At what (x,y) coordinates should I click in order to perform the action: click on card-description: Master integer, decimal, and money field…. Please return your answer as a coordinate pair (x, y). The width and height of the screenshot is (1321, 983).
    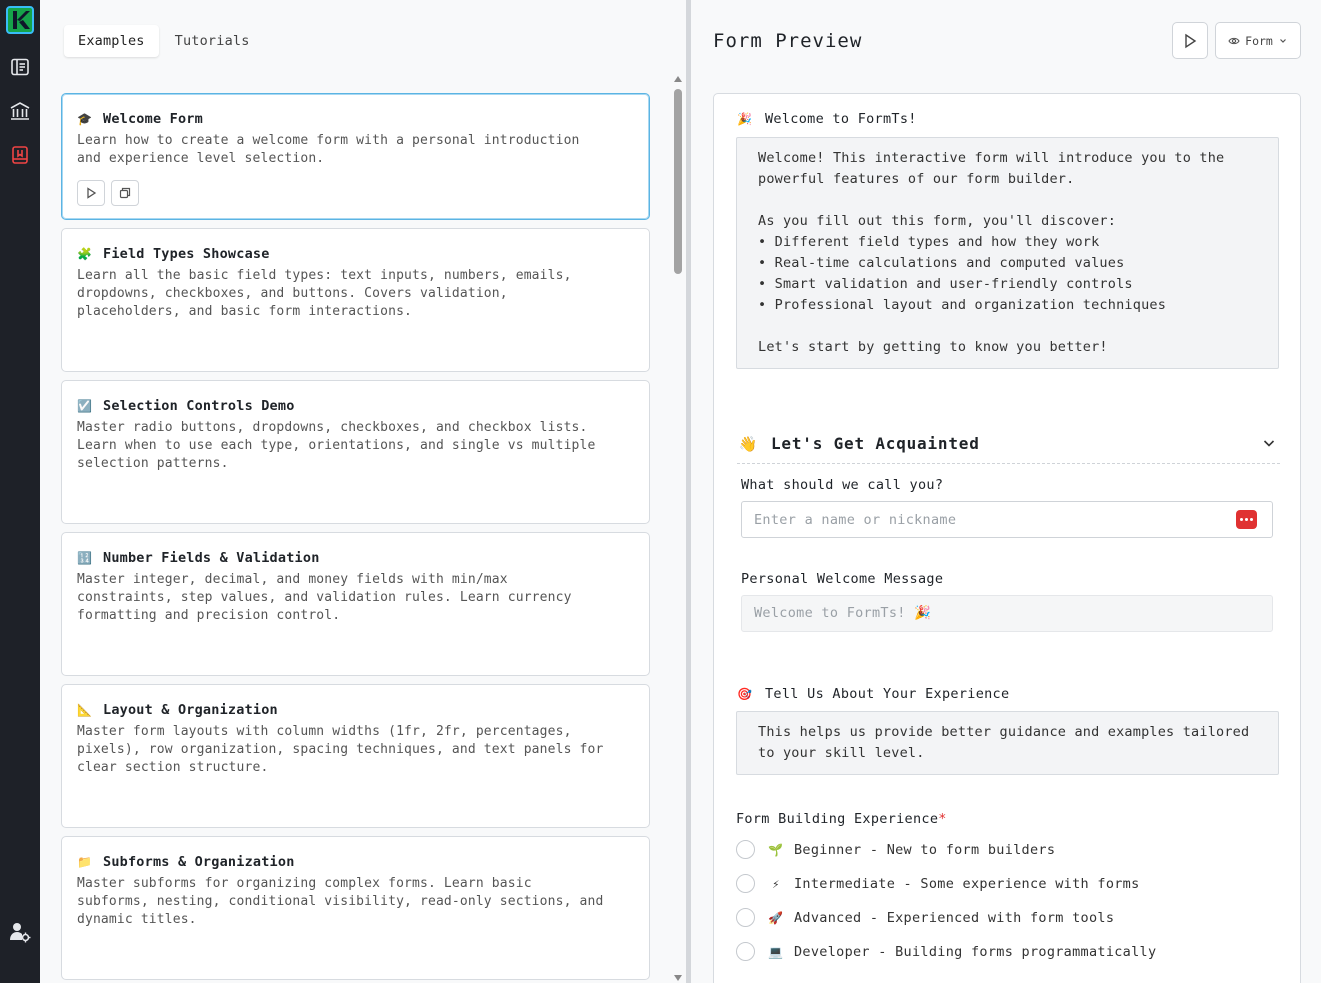
    Looking at the image, I should click on (324, 597).